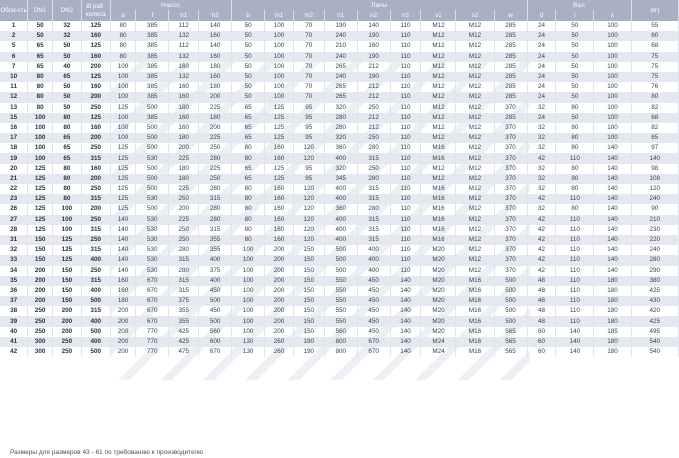  Describe the element at coordinates (14, 26) in the screenshot. I see `table-cell: 1` at that location.